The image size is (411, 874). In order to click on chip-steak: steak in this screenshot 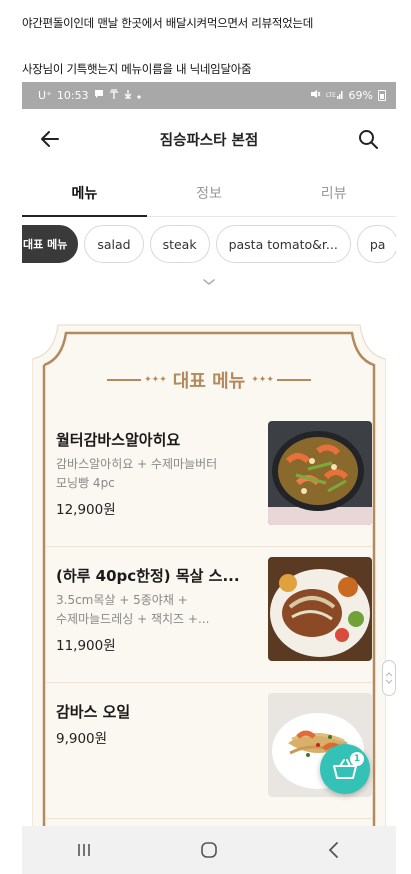, I will do `click(179, 244)`.